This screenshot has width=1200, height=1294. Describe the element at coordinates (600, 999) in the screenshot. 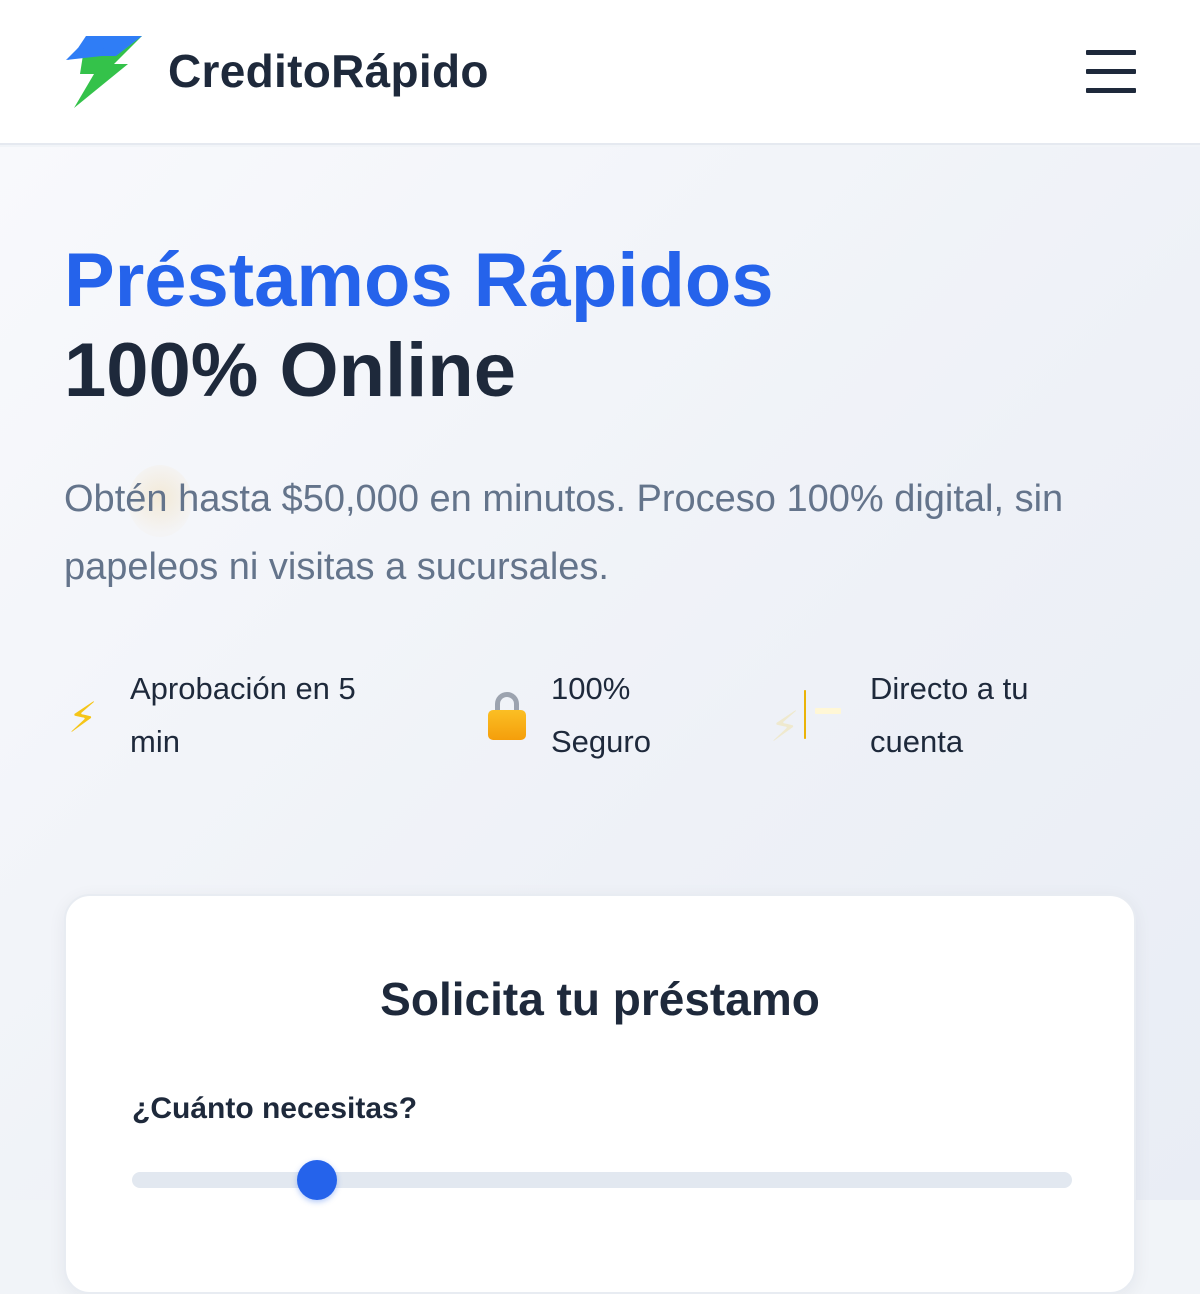

I see `loan-form-title: Solicita tu préstamo` at that location.